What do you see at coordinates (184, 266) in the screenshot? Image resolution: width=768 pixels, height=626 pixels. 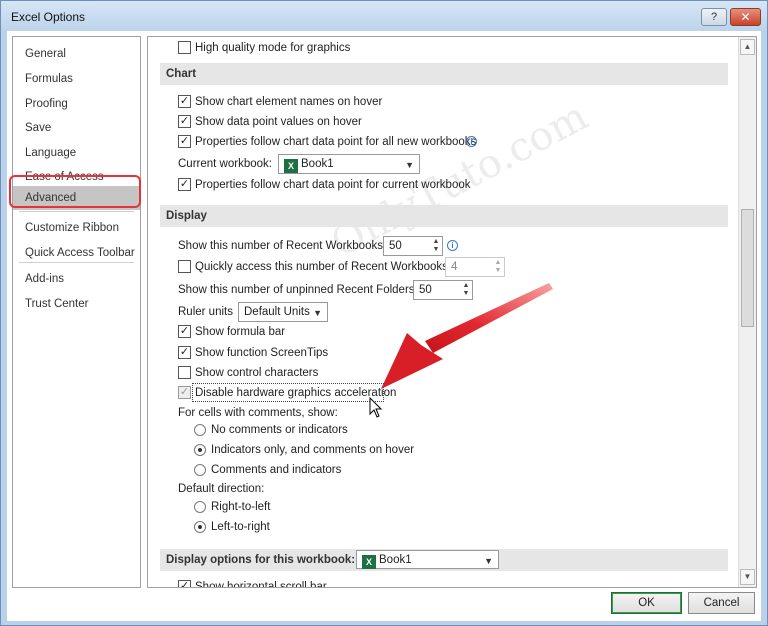 I see `checkbox-quick-access` at bounding box center [184, 266].